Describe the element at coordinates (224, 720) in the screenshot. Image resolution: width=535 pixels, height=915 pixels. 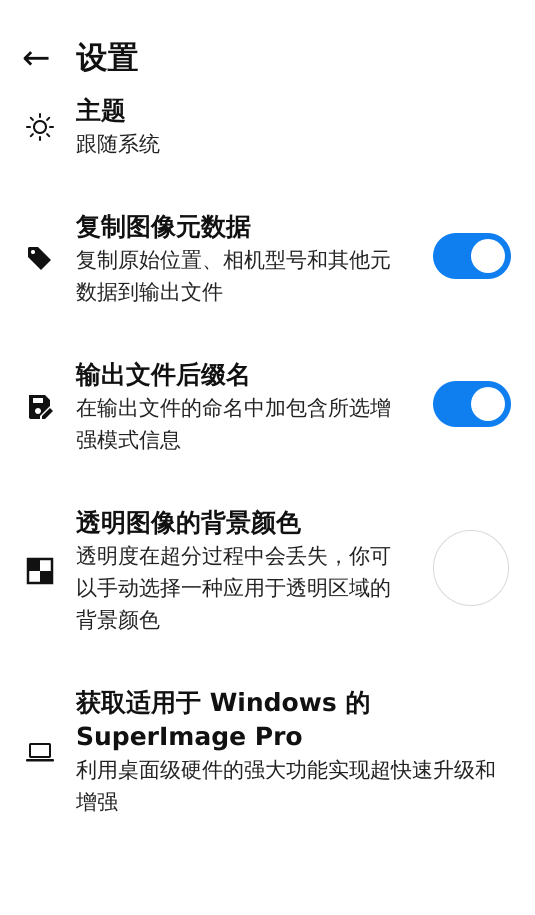
I see `setting-title: 获取适用于 Windows 的 SuperImage Pro` at that location.